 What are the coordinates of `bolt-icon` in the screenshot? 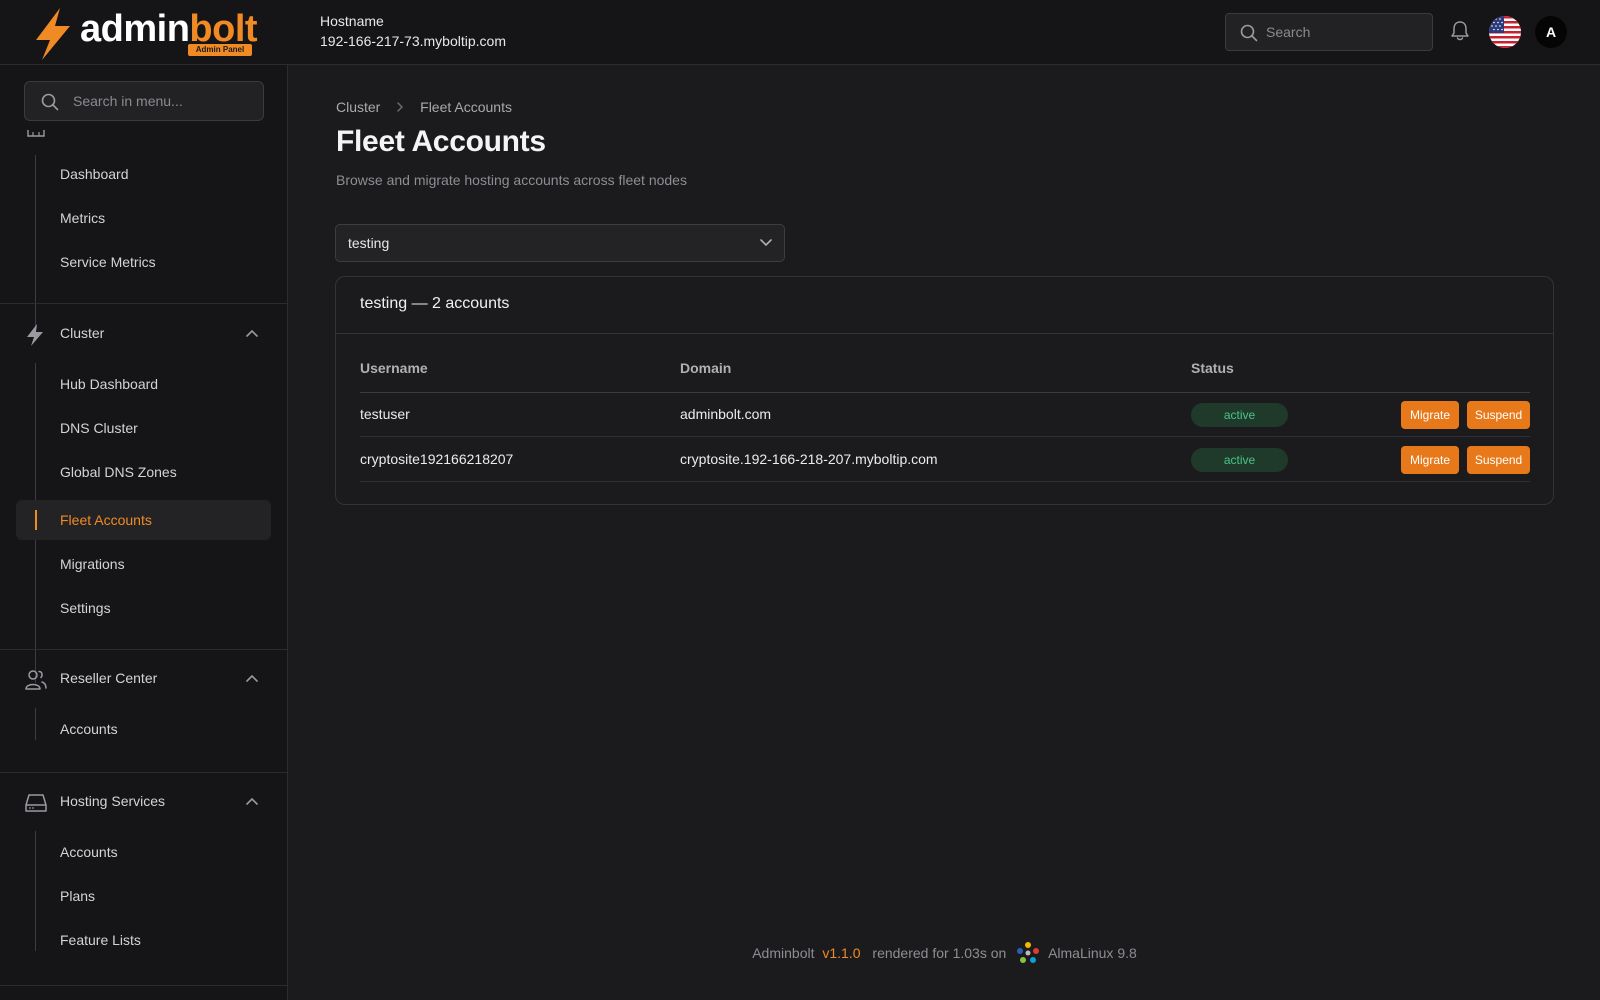 It's located at (35, 335).